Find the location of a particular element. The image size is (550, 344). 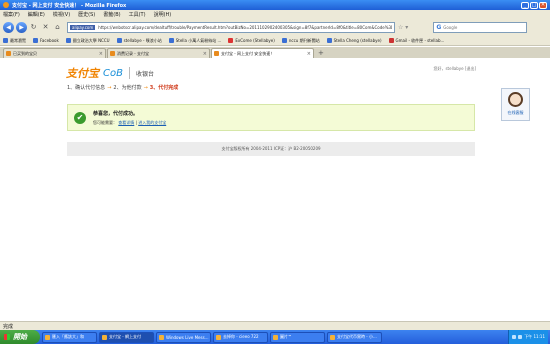

system-tray: 下午 11:11 is located at coordinates (528, 337).